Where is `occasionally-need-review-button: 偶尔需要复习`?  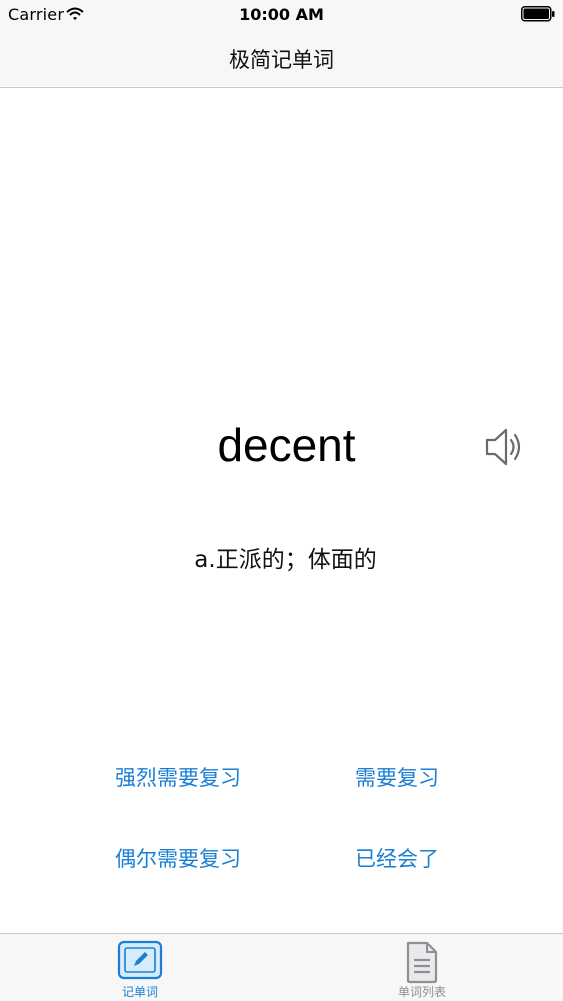 occasionally-need-review-button: 偶尔需要复习 is located at coordinates (178, 858).